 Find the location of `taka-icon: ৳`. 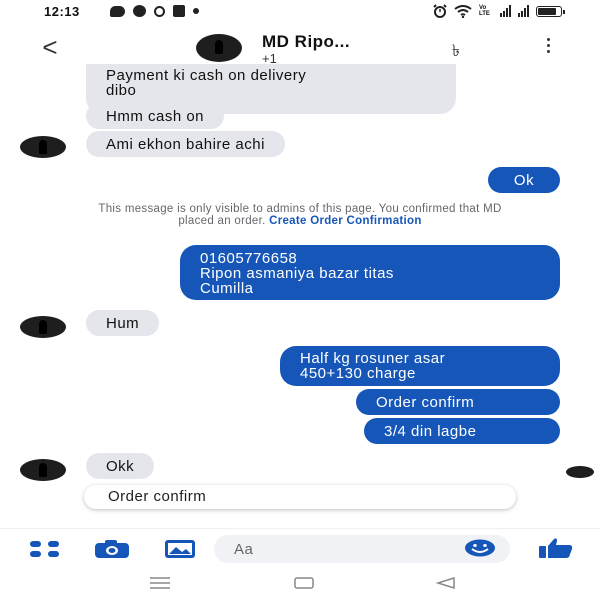

taka-icon: ৳ is located at coordinates (456, 51).